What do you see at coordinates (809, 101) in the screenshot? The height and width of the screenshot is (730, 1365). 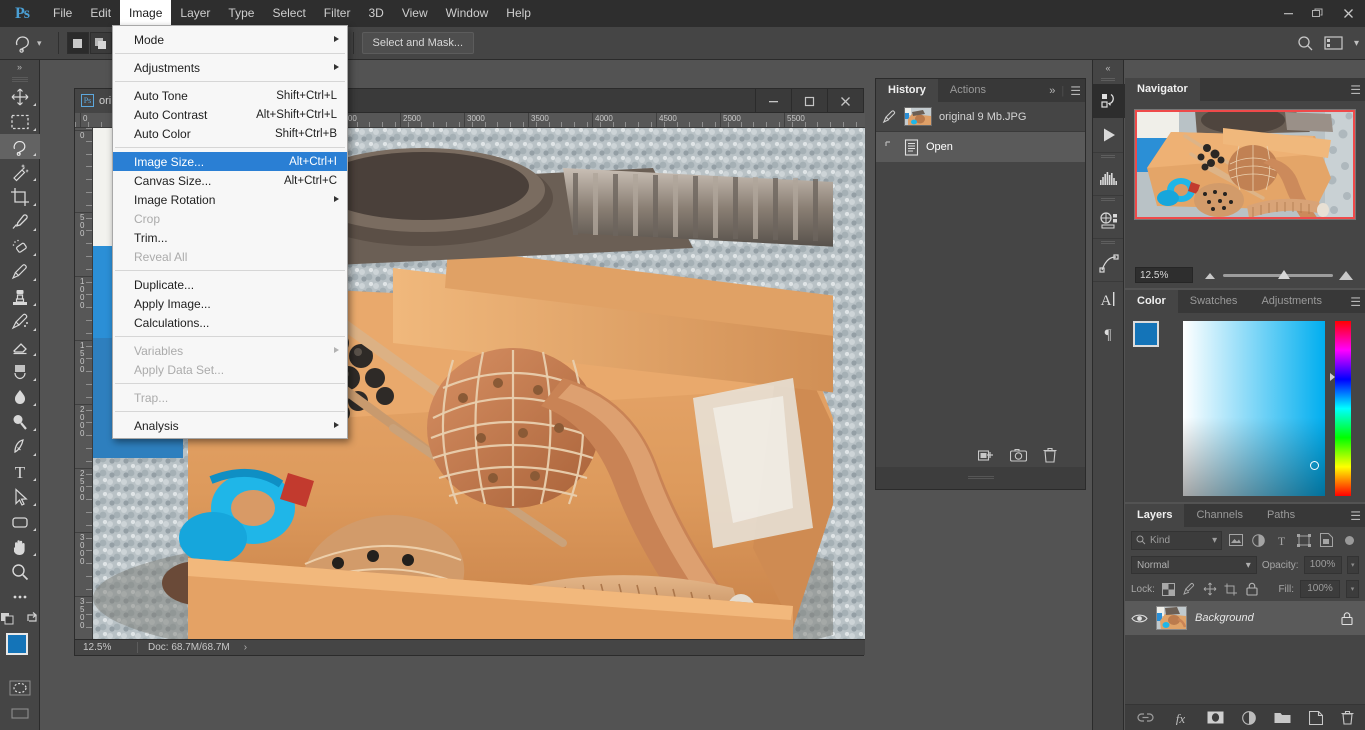 I see `restore-document-button` at bounding box center [809, 101].